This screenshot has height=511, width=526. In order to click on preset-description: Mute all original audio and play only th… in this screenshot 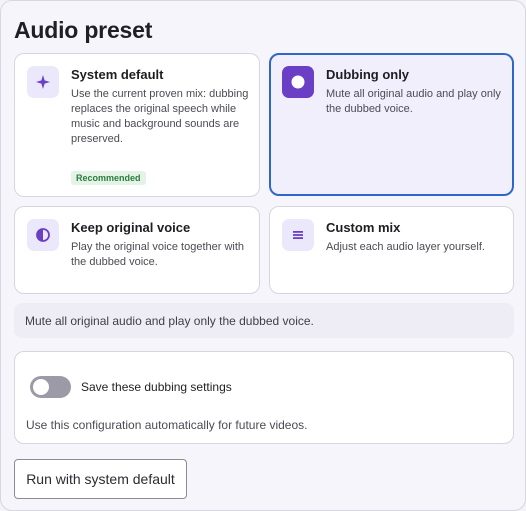, I will do `click(413, 101)`.